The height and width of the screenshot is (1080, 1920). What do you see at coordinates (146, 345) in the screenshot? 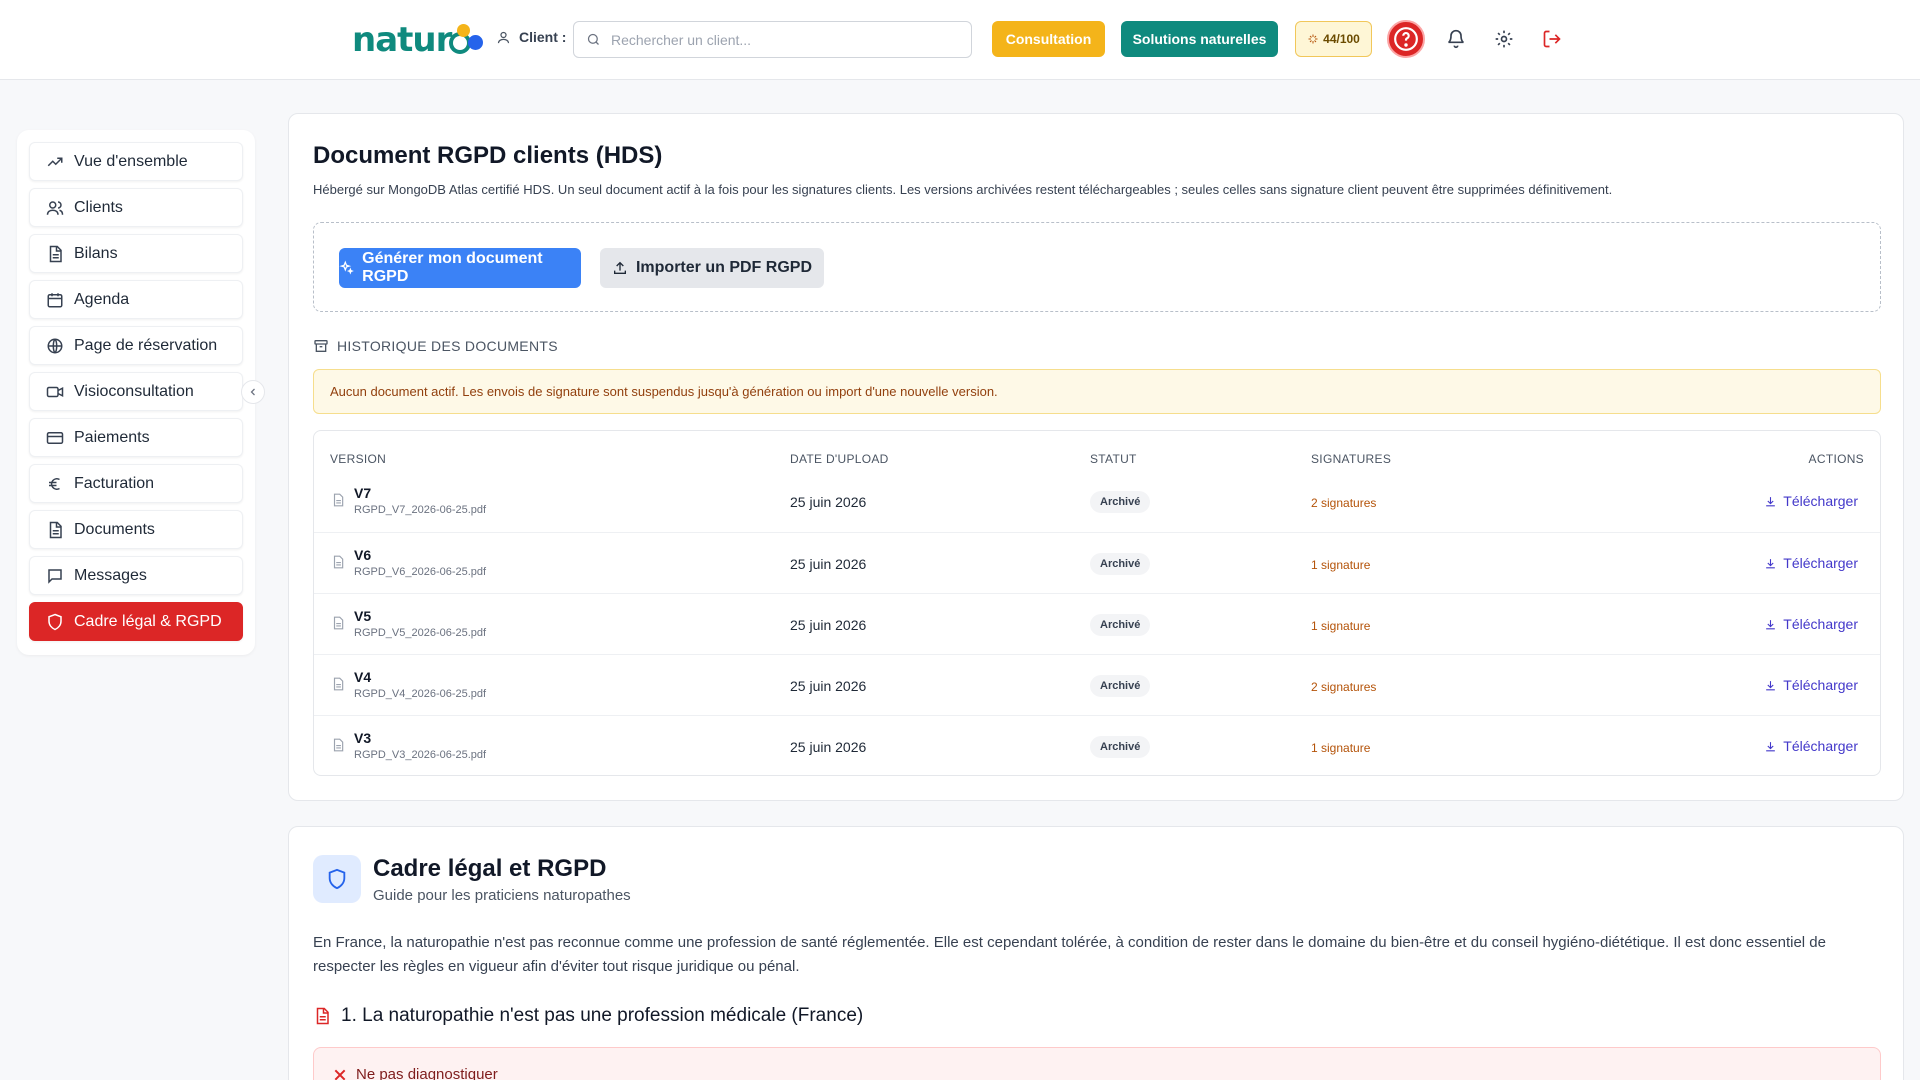
I see `sidebar-item-label: Page de réservation` at bounding box center [146, 345].